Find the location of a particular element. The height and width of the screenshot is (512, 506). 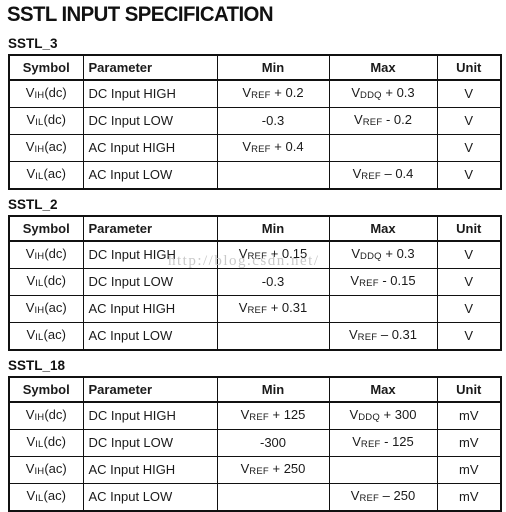

table-row: VIL(dc) DC Input LOW -300 VREF - 125 mV is located at coordinates (255, 443).